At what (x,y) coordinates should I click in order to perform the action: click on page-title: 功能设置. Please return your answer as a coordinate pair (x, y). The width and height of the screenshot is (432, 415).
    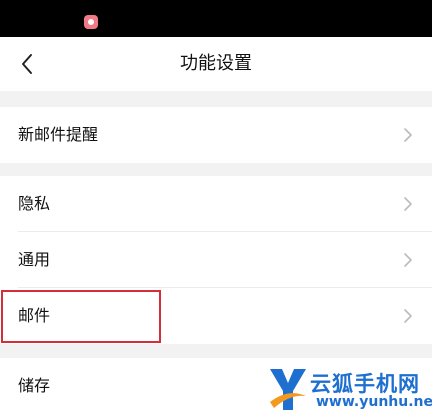
    Looking at the image, I should click on (216, 63).